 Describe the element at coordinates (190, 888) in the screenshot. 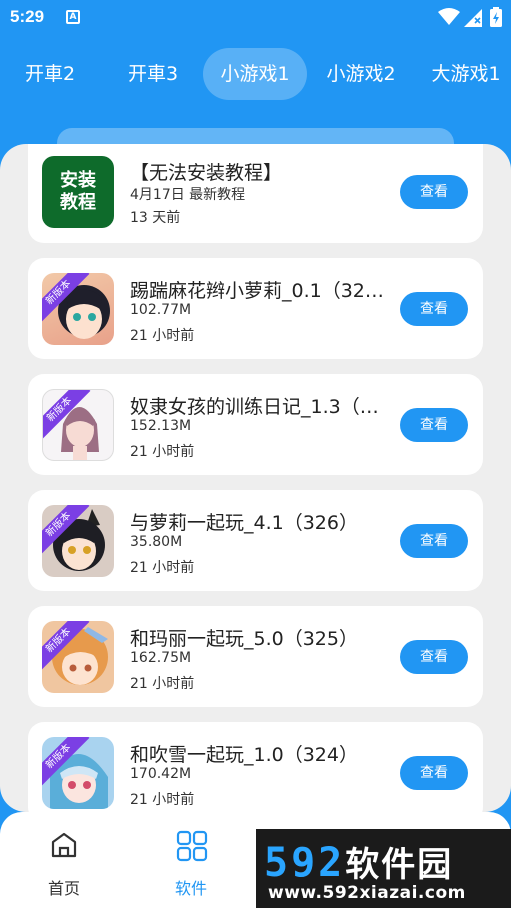

I see `nav-software-label: 软件` at that location.